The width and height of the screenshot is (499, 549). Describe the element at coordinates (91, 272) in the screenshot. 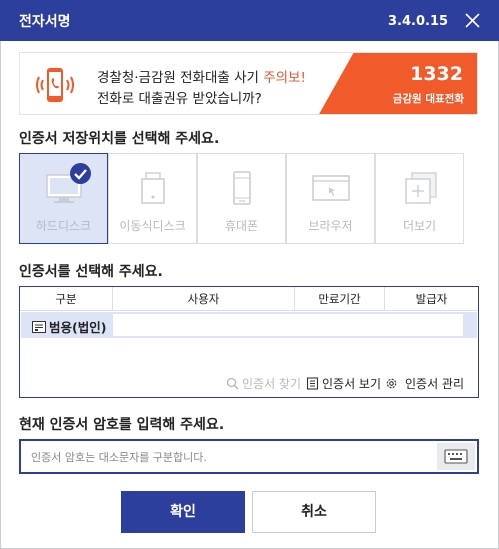

I see `certificate-heading: 인증서를 선택해 주세요.` at that location.